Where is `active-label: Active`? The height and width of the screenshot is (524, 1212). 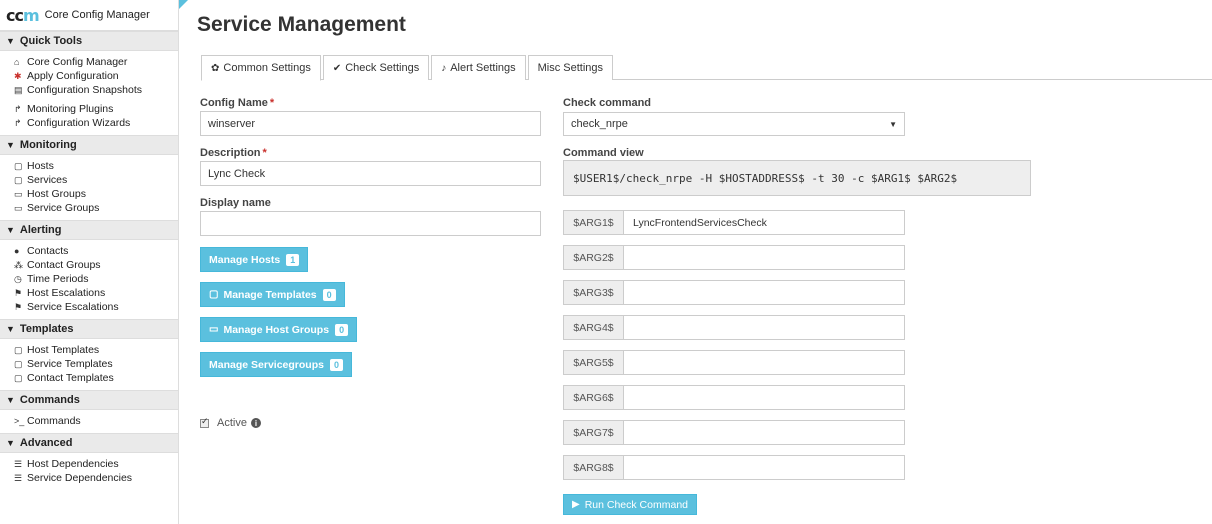
active-label: Active is located at coordinates (232, 423).